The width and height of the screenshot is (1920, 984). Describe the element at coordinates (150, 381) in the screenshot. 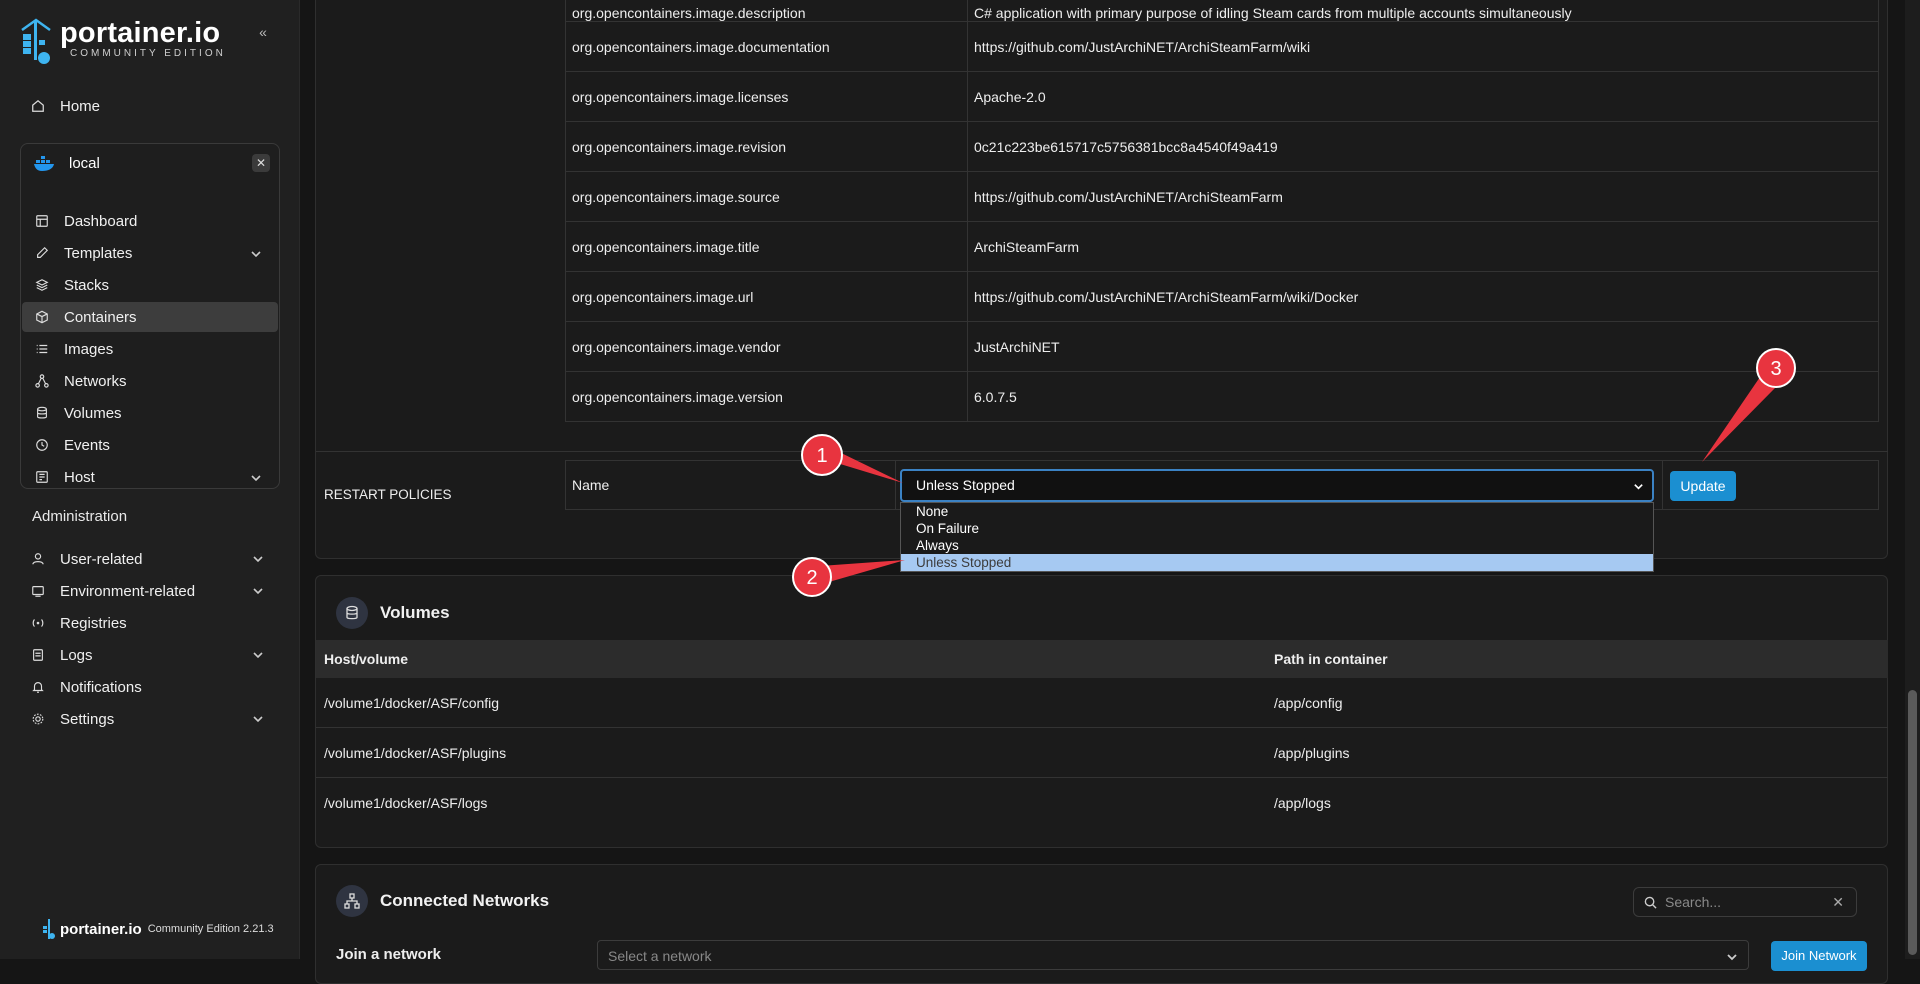

I see `sidebar-item-networks: Networks` at that location.